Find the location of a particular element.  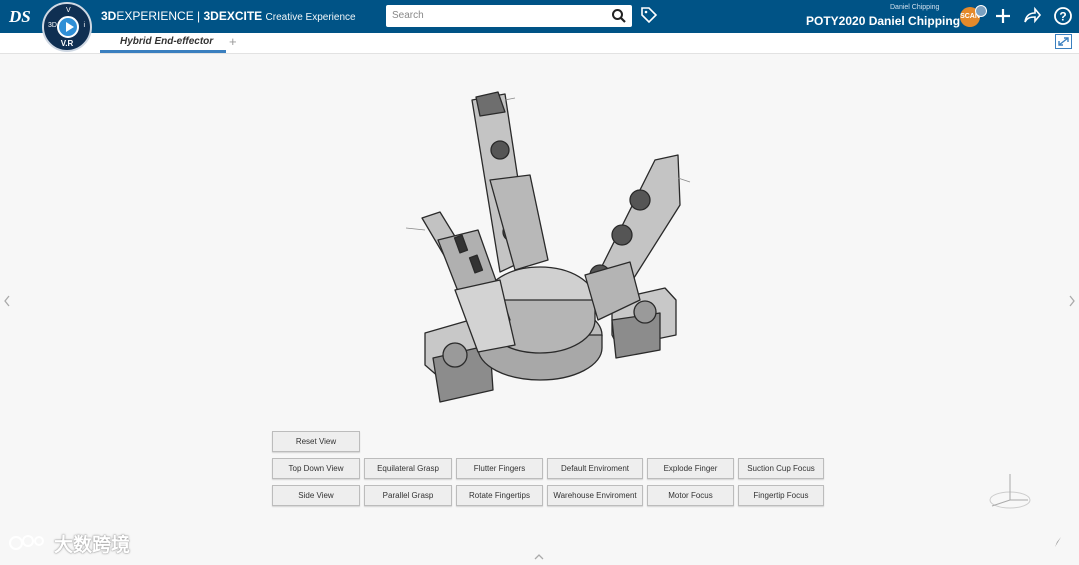

motor-focus-button: Motor Focus is located at coordinates (690, 495).